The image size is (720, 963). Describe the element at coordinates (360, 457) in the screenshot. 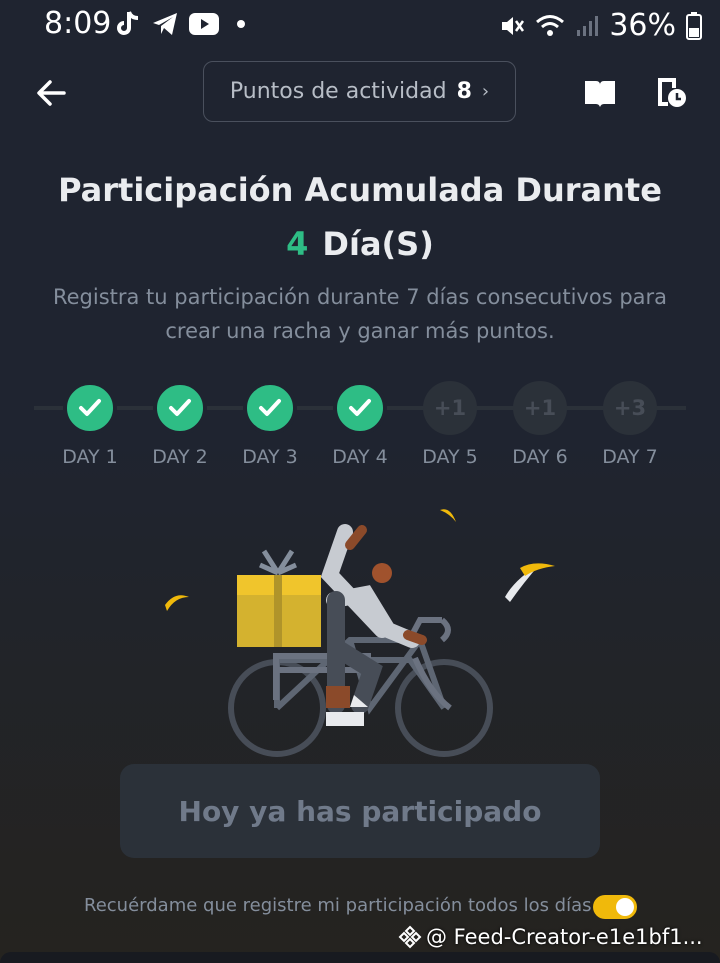

I see `day-label: DAY 4` at that location.